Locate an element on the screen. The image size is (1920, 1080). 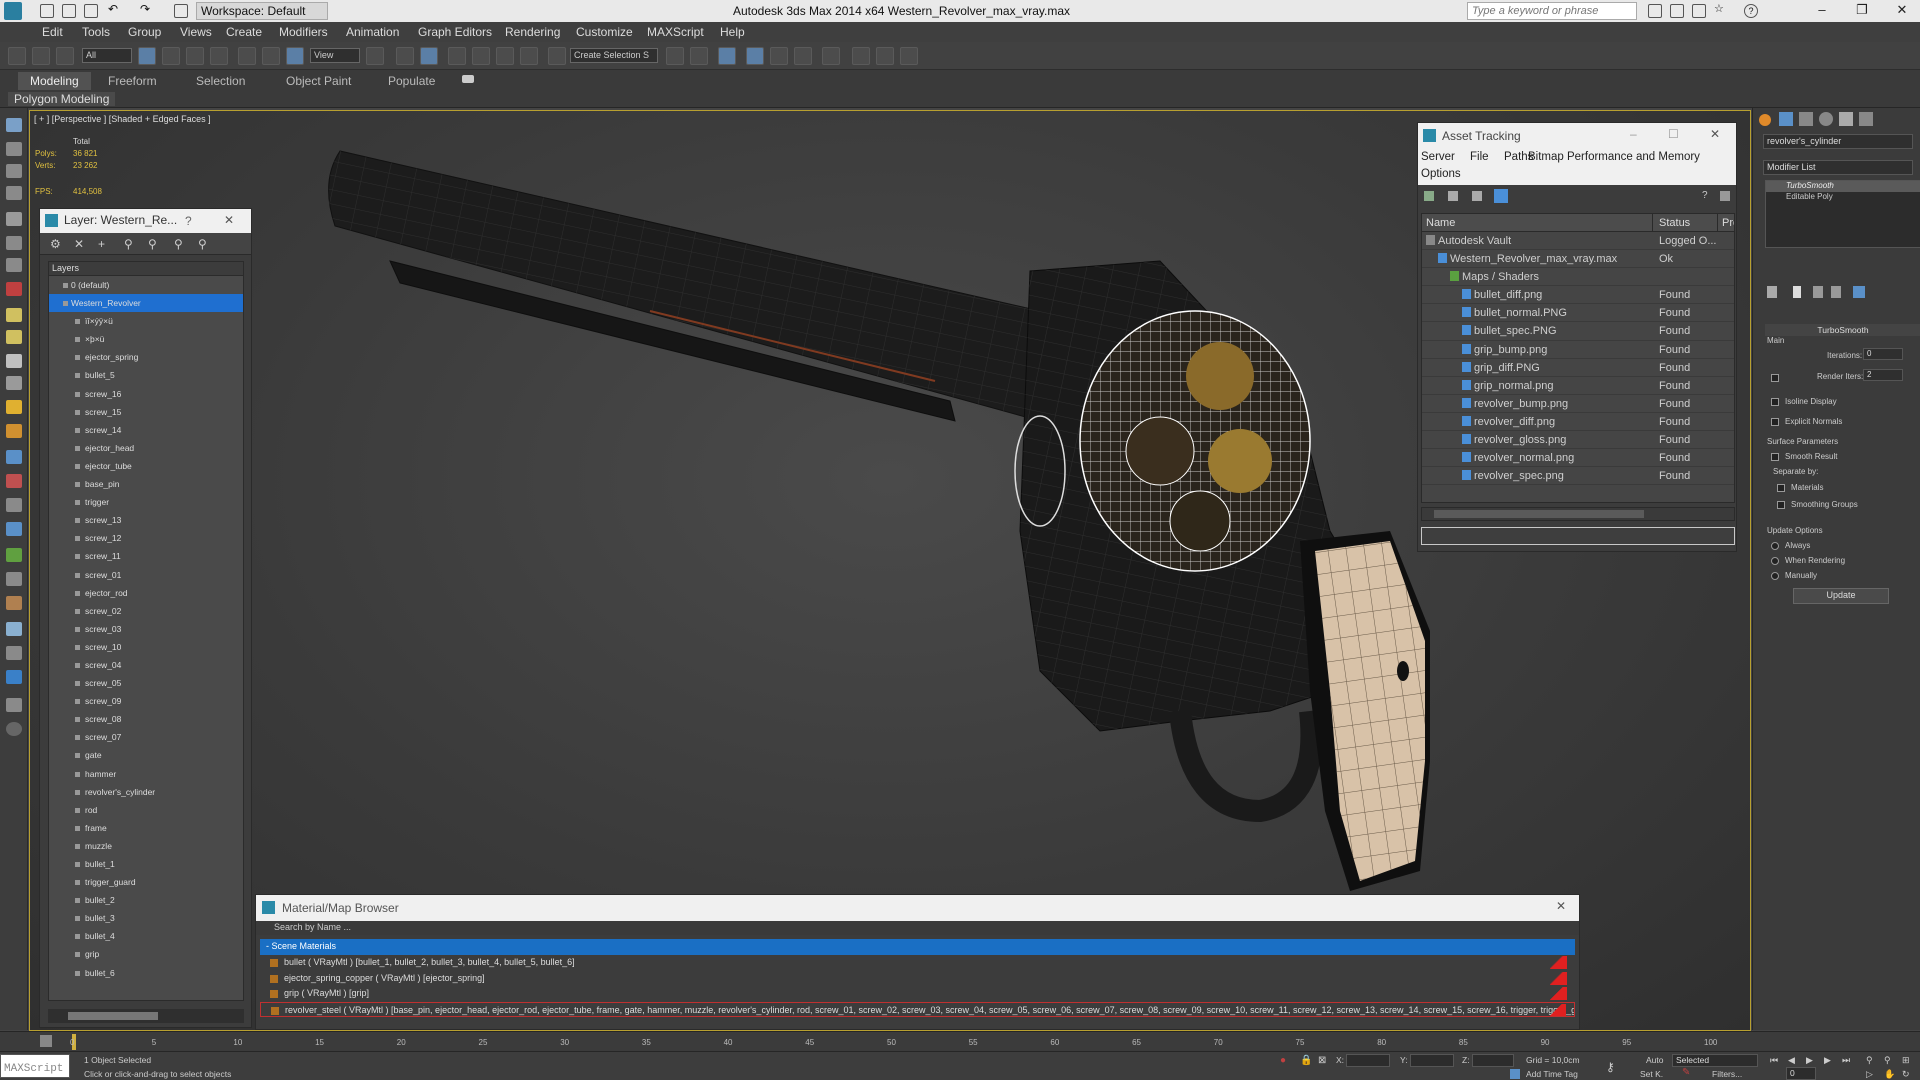
asset-row: grip_bump.png Found is located at coordinates (1578, 350).